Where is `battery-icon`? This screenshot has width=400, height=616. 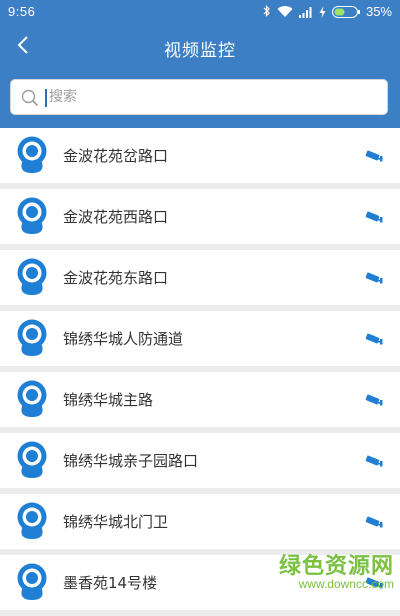
battery-icon is located at coordinates (345, 11).